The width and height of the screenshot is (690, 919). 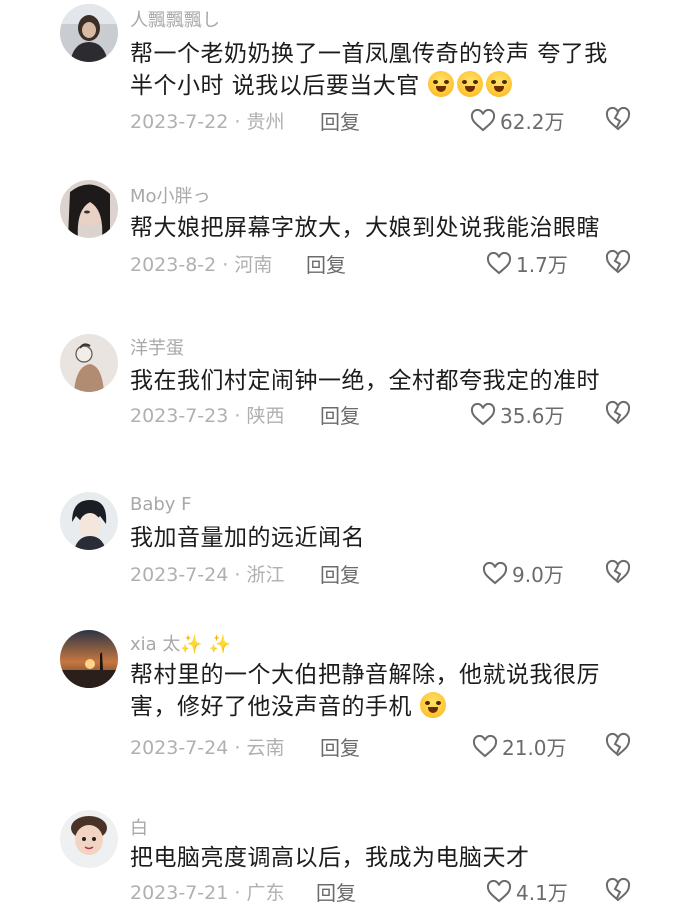 What do you see at coordinates (532, 416) in the screenshot?
I see `like-count: 35.6万` at bounding box center [532, 416].